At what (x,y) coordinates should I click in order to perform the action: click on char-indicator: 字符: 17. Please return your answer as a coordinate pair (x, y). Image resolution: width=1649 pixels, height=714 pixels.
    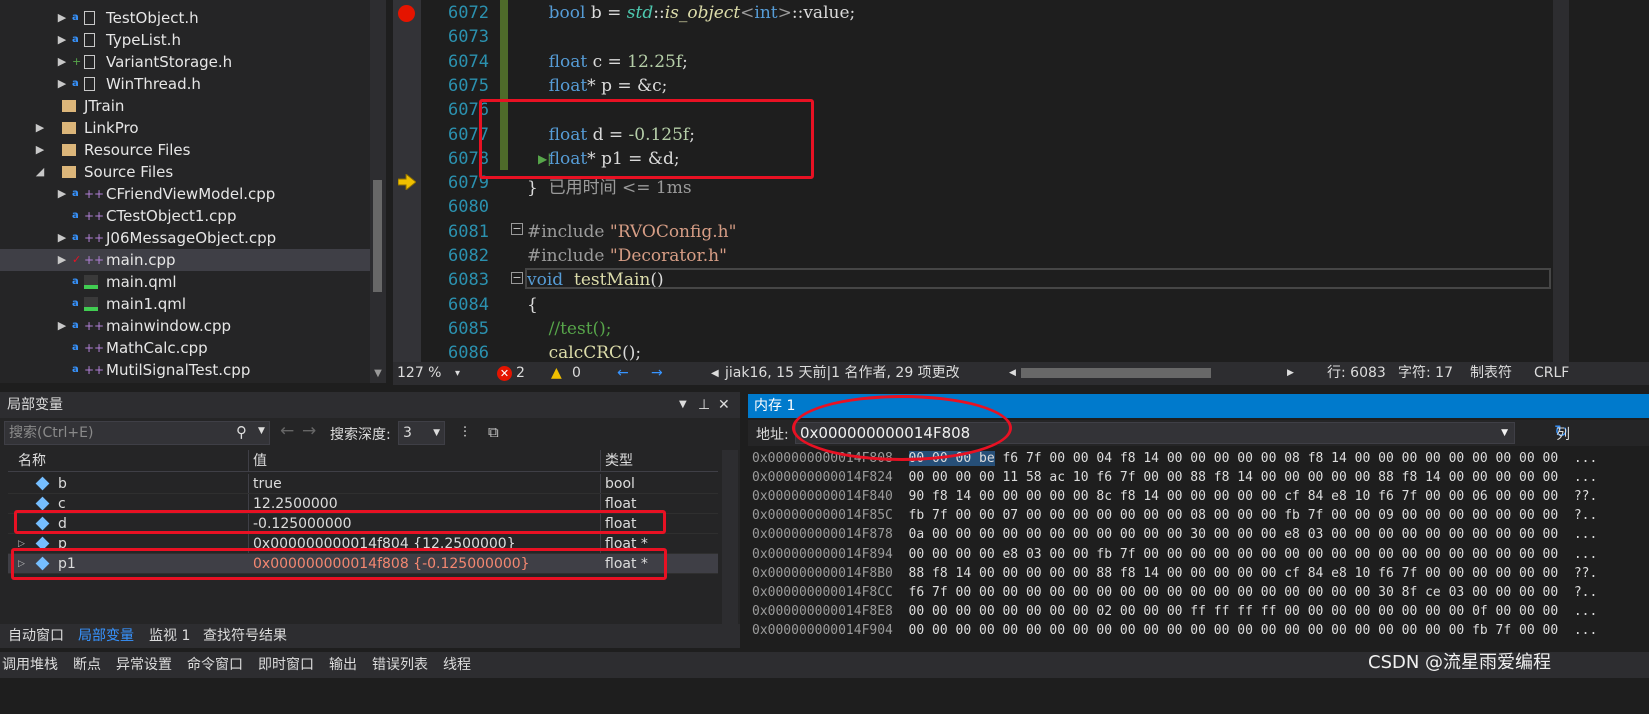
    Looking at the image, I should click on (1425, 373).